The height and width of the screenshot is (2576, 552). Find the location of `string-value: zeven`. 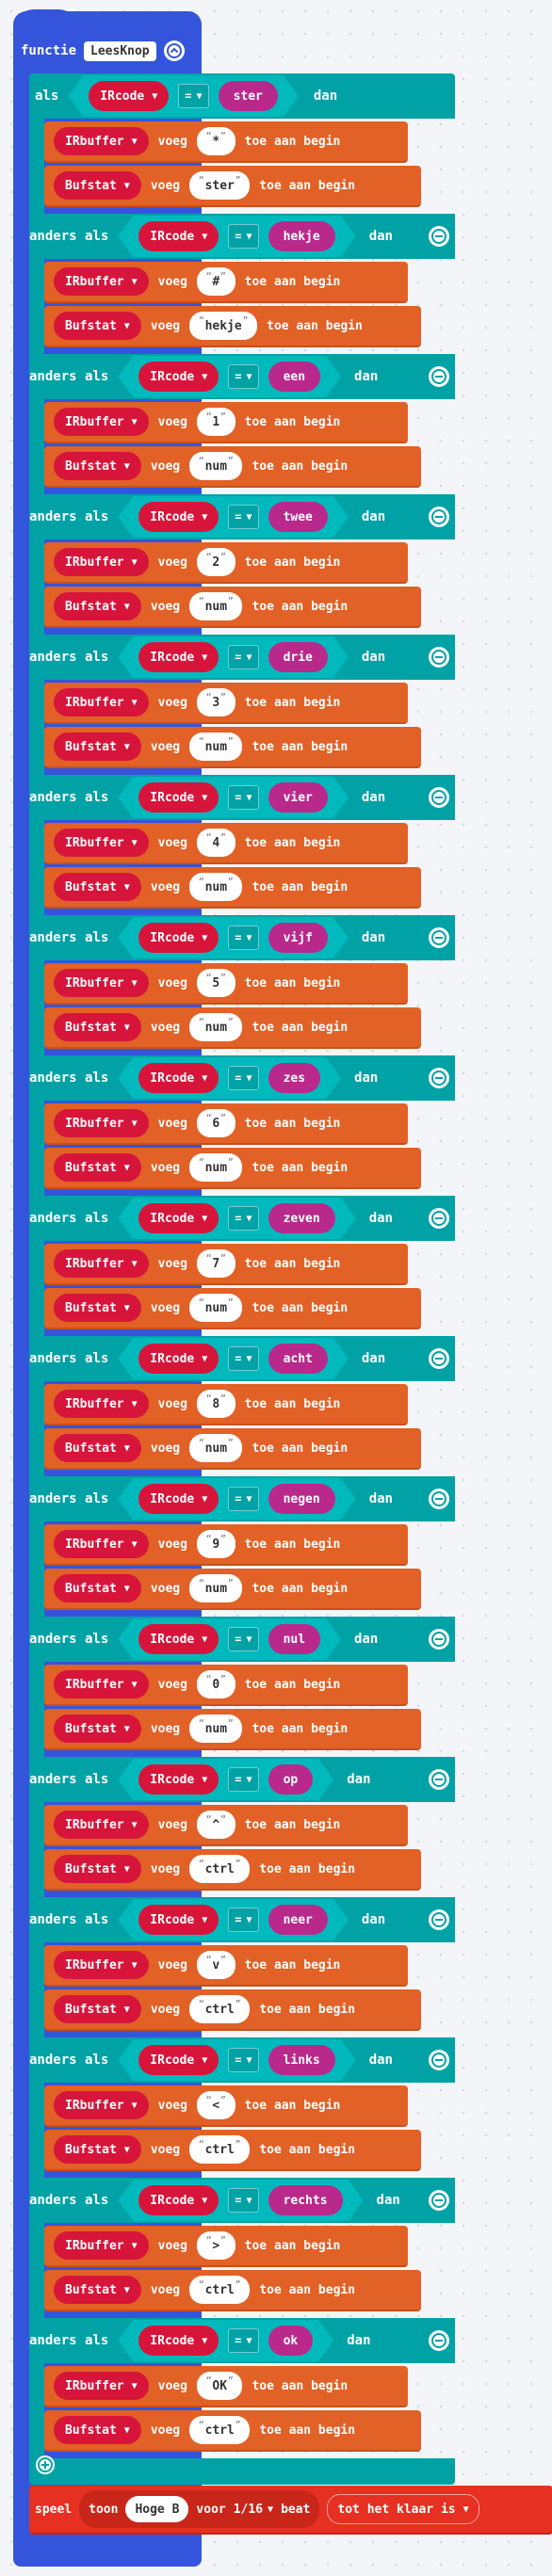

string-value: zeven is located at coordinates (301, 1218).